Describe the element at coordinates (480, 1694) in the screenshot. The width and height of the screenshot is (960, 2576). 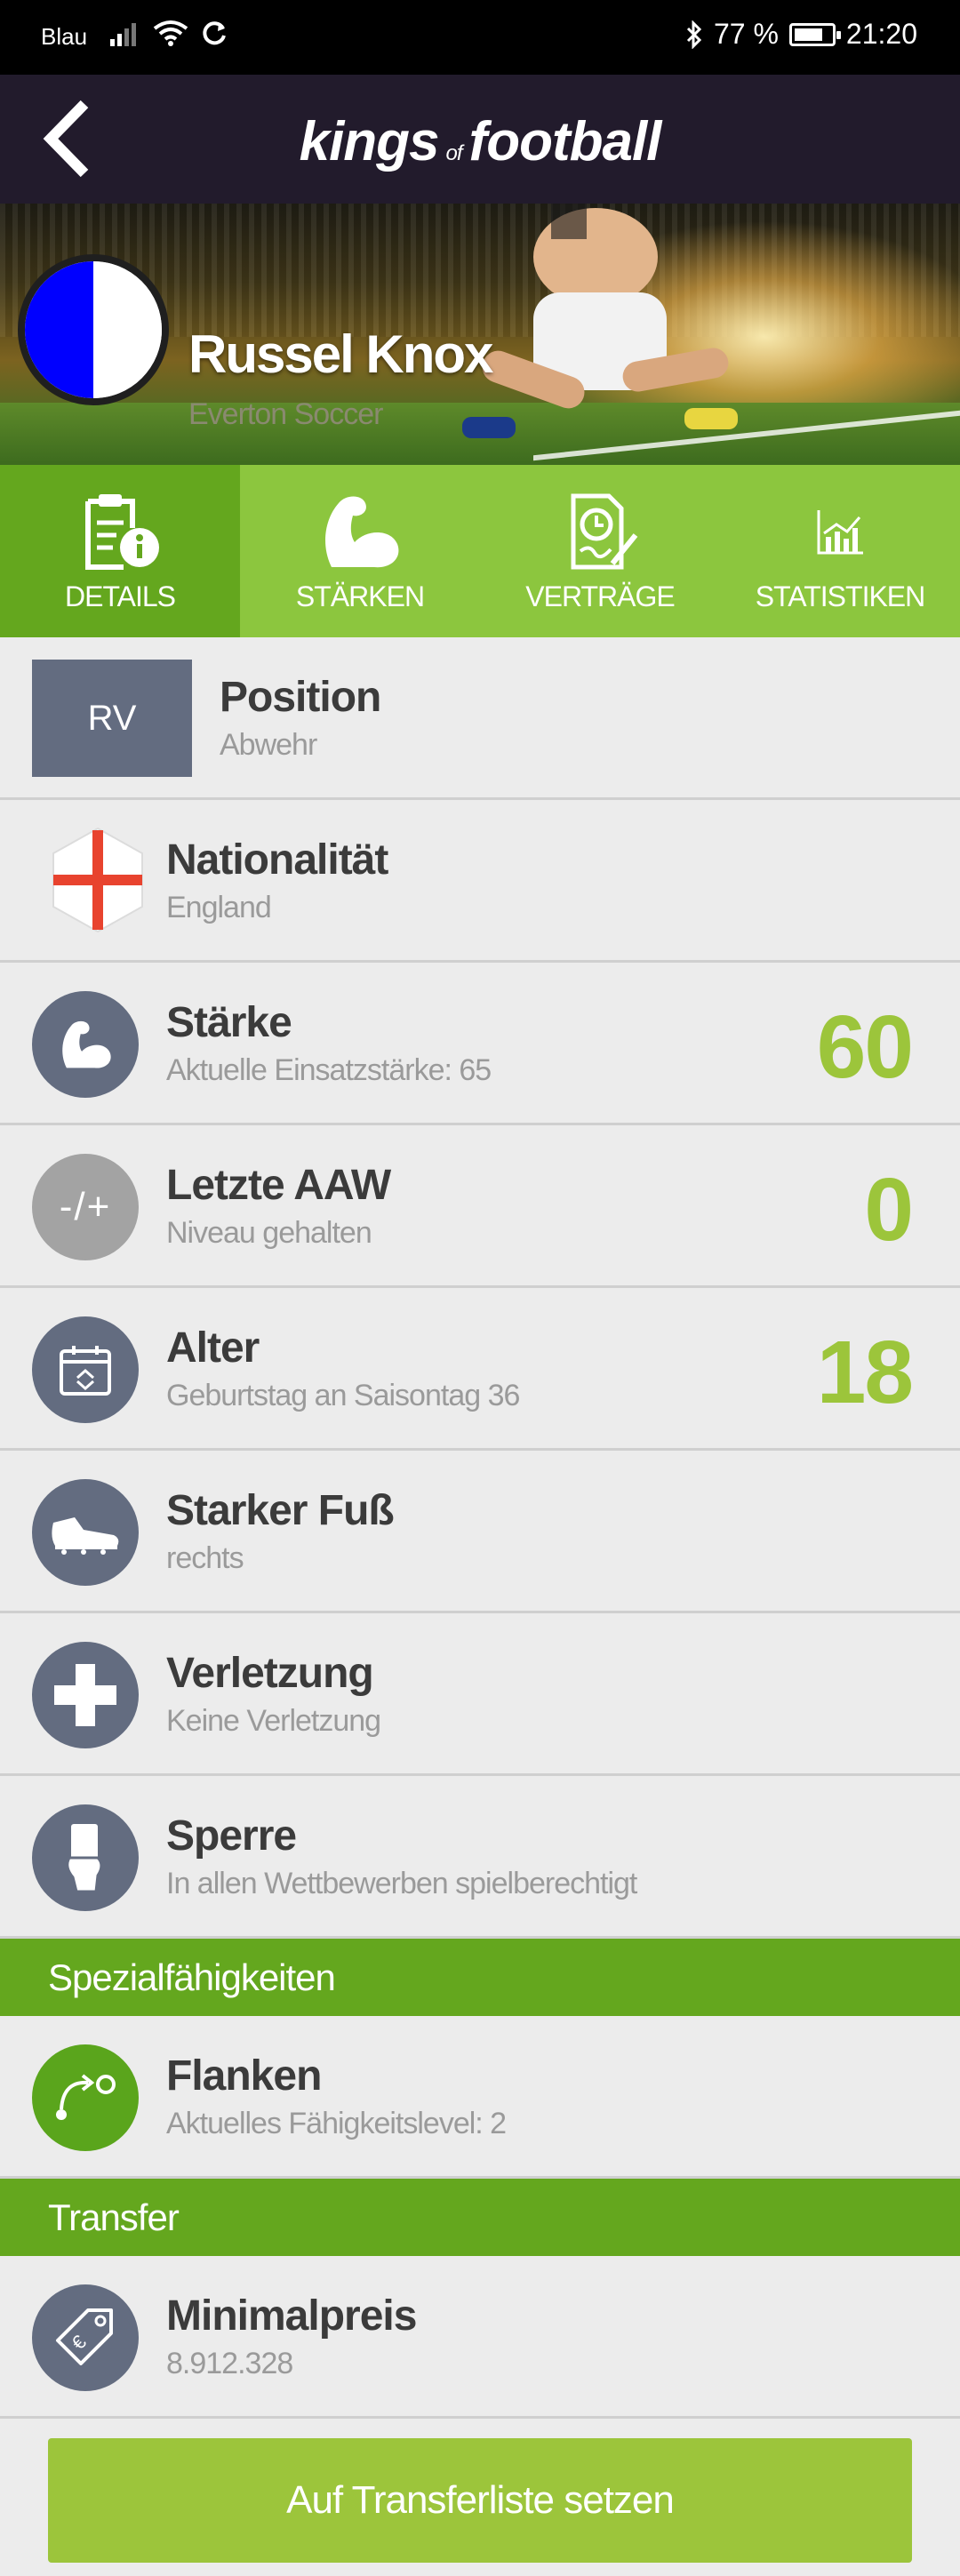
I see `row-injury: Verletzung Keine Verletzung` at that location.